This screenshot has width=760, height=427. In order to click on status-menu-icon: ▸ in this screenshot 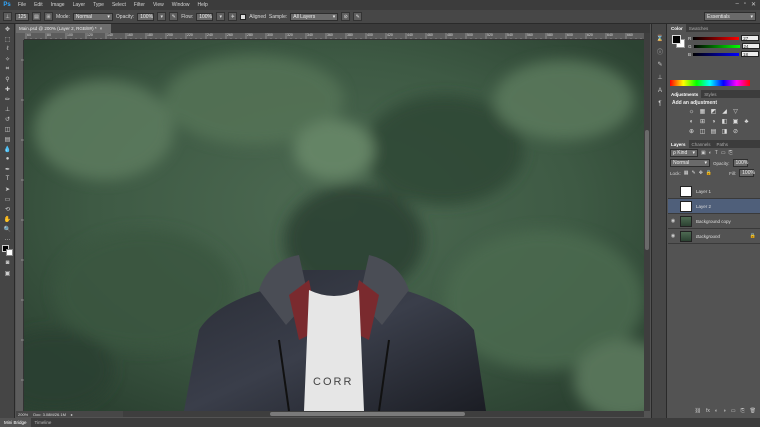, I will do `click(72, 414)`.